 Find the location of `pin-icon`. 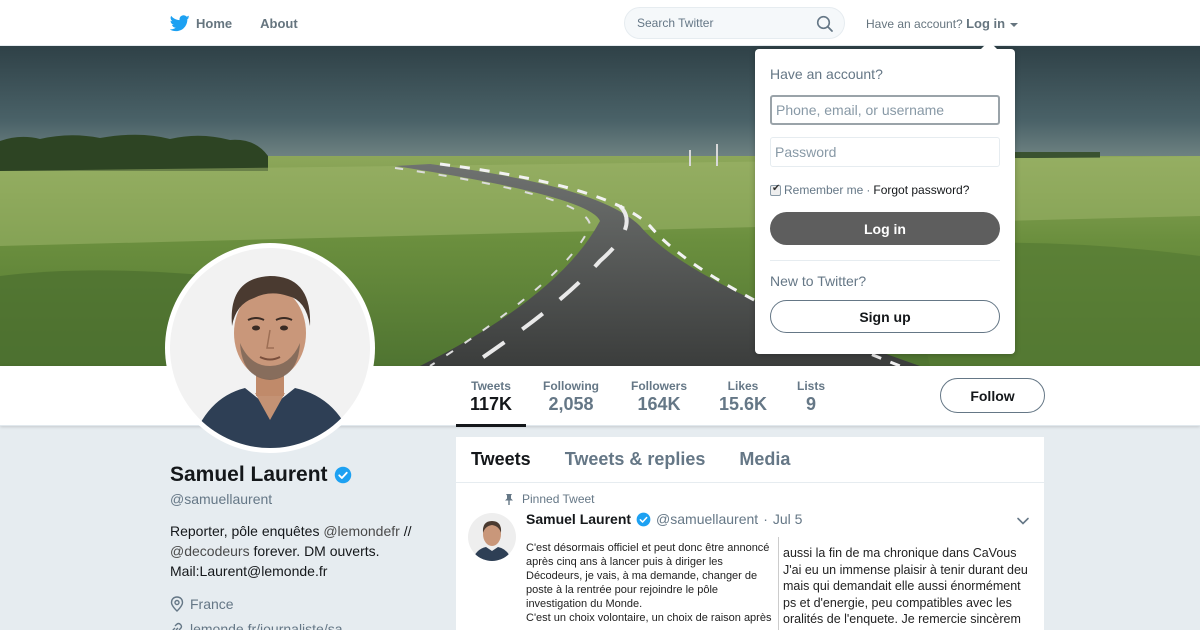

pin-icon is located at coordinates (509, 499).